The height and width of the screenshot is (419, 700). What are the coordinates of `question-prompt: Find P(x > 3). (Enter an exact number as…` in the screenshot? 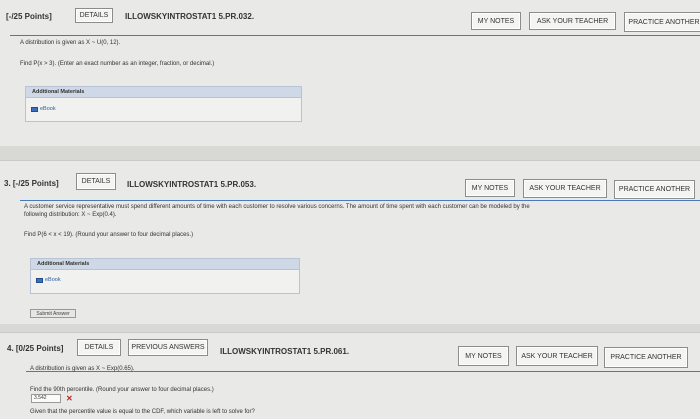 It's located at (117, 64).